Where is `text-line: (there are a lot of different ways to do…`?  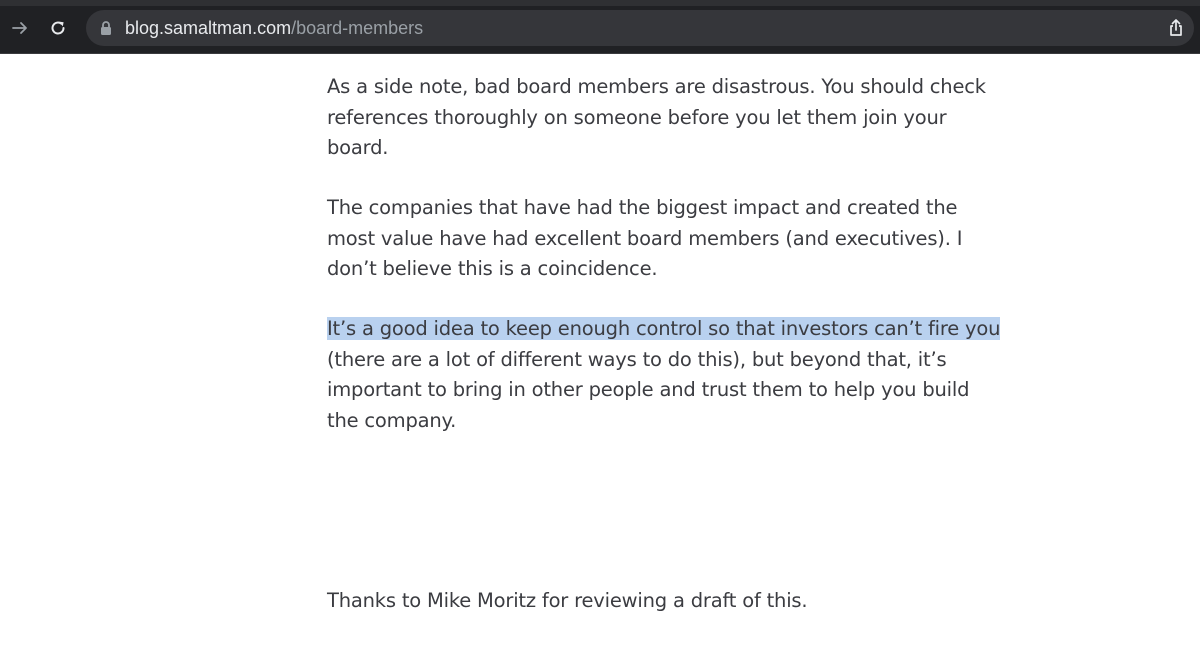 text-line: (there are a lot of different ways to do… is located at coordinates (637, 359).